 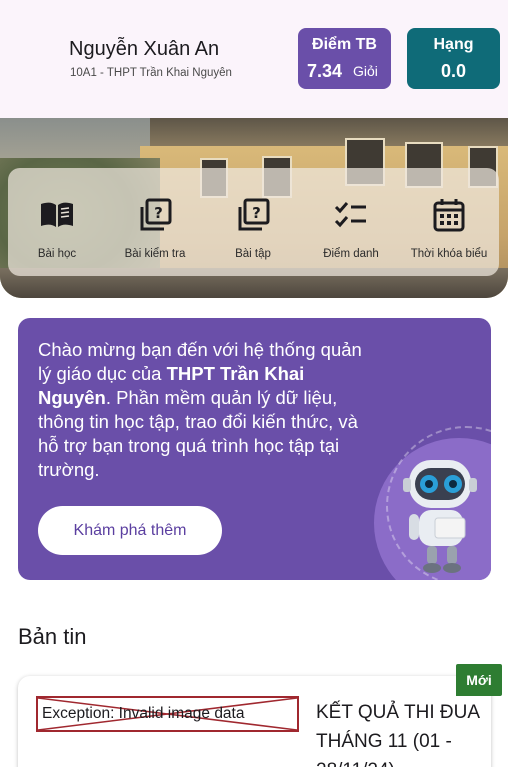 I want to click on checklist-icon, so click(x=350, y=215).